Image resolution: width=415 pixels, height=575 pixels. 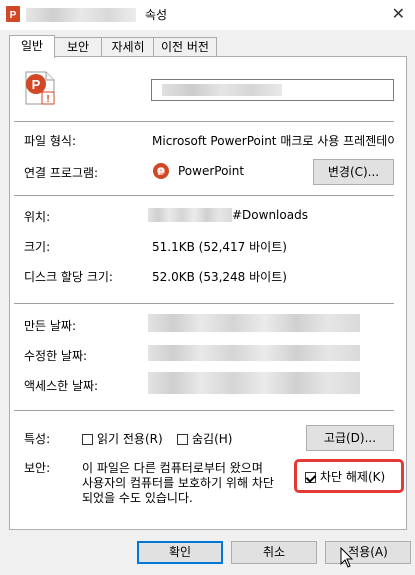 I want to click on accessed-label: 액세스한 날짜:, so click(x=61, y=386).